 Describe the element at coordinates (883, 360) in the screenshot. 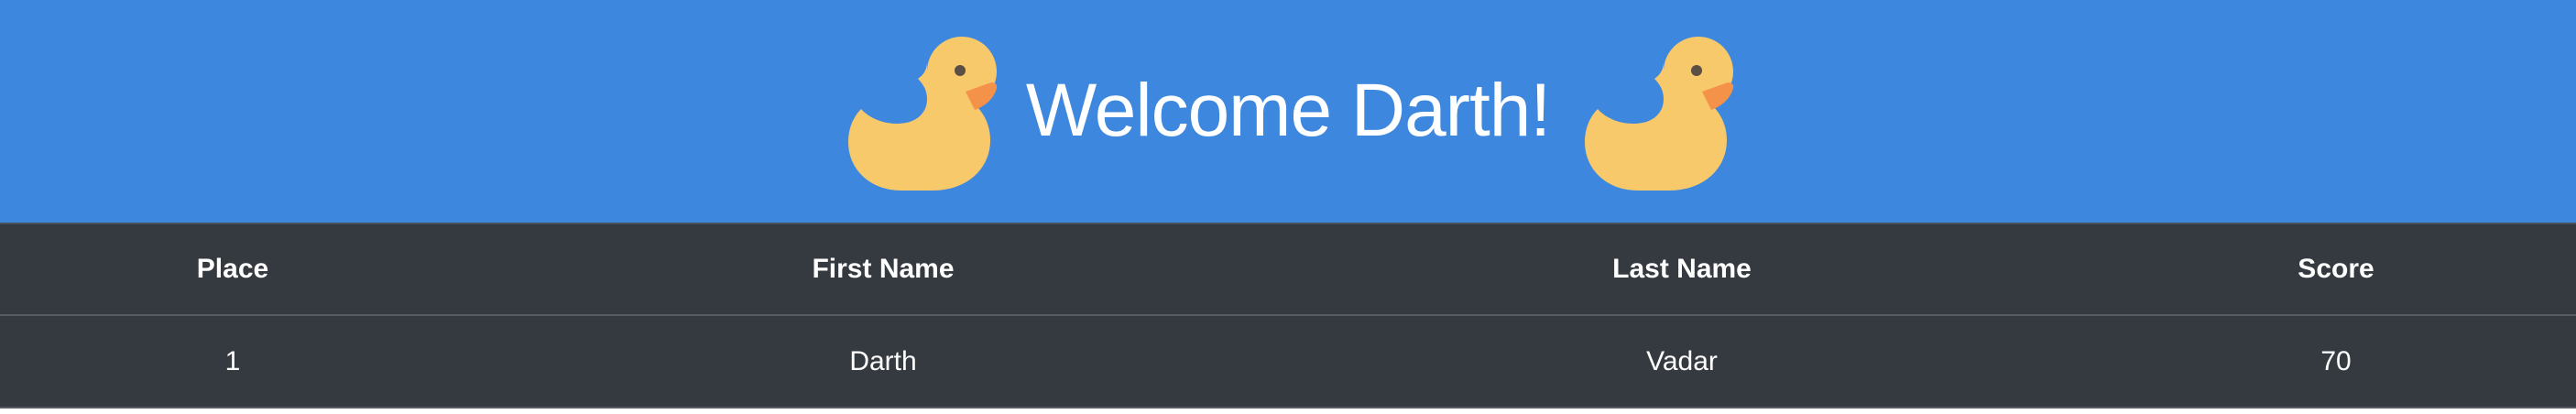

I see `first-name-cell: Darth` at that location.